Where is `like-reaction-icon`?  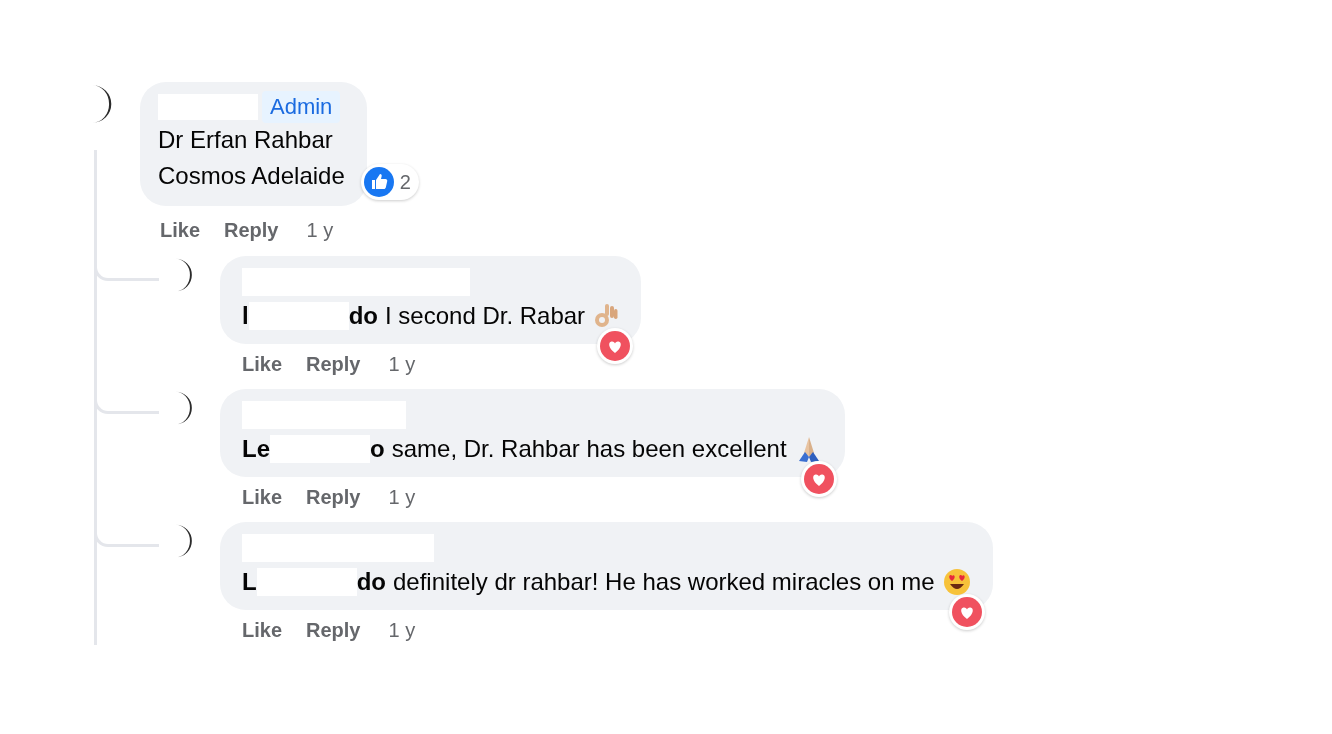 like-reaction-icon is located at coordinates (378, 182).